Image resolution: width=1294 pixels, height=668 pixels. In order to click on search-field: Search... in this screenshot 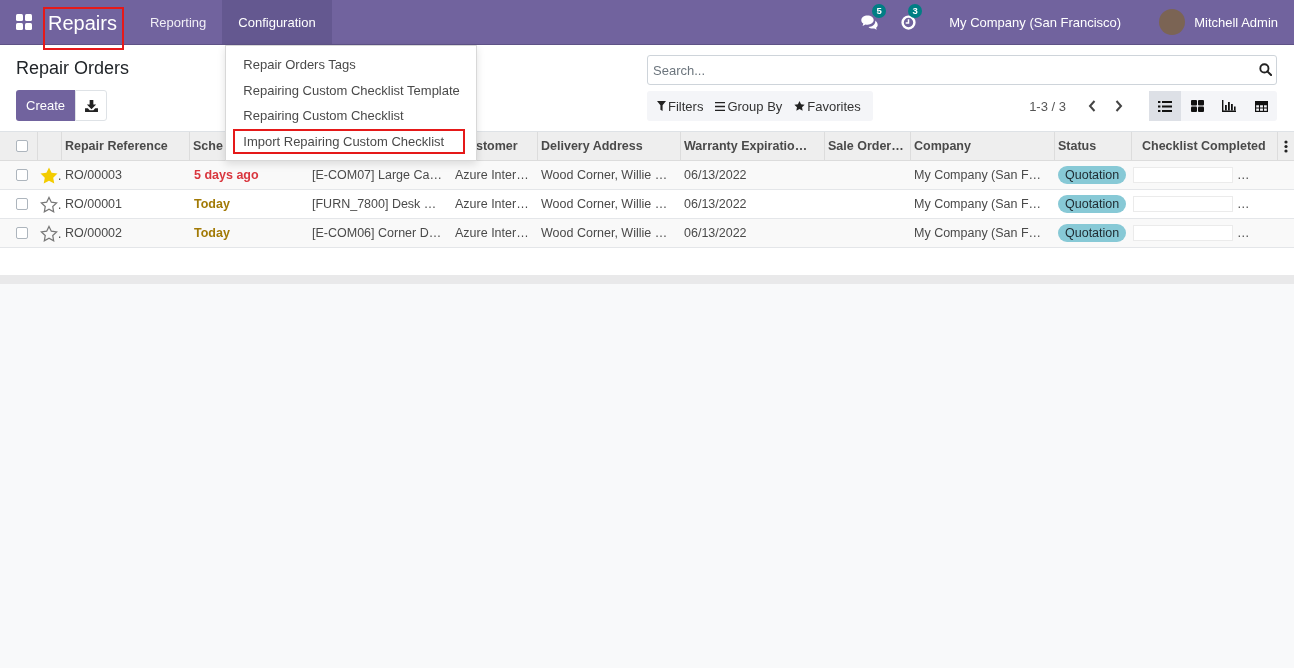, I will do `click(962, 70)`.